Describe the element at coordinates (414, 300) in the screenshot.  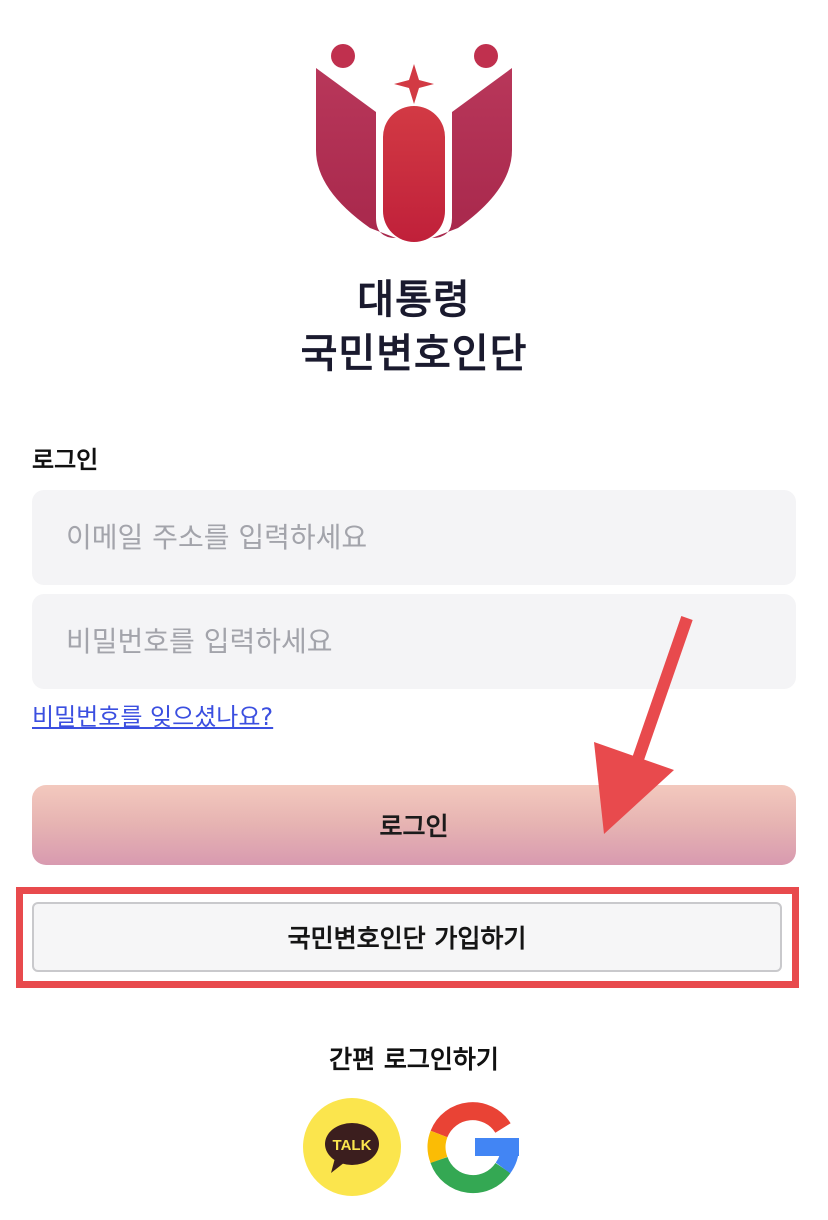
I see `organization-name-line1: 대통령` at that location.